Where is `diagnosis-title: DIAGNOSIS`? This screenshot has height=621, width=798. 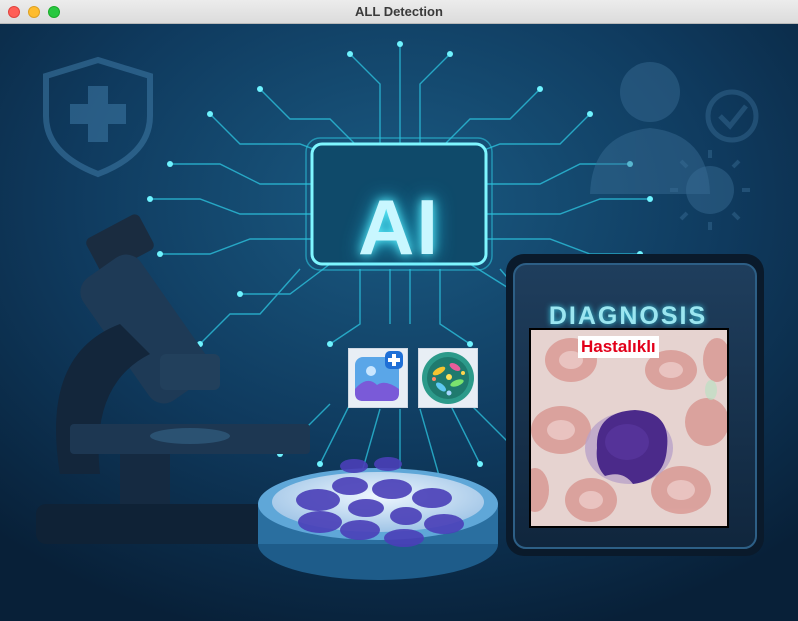 diagnosis-title: DIAGNOSIS is located at coordinates (628, 316).